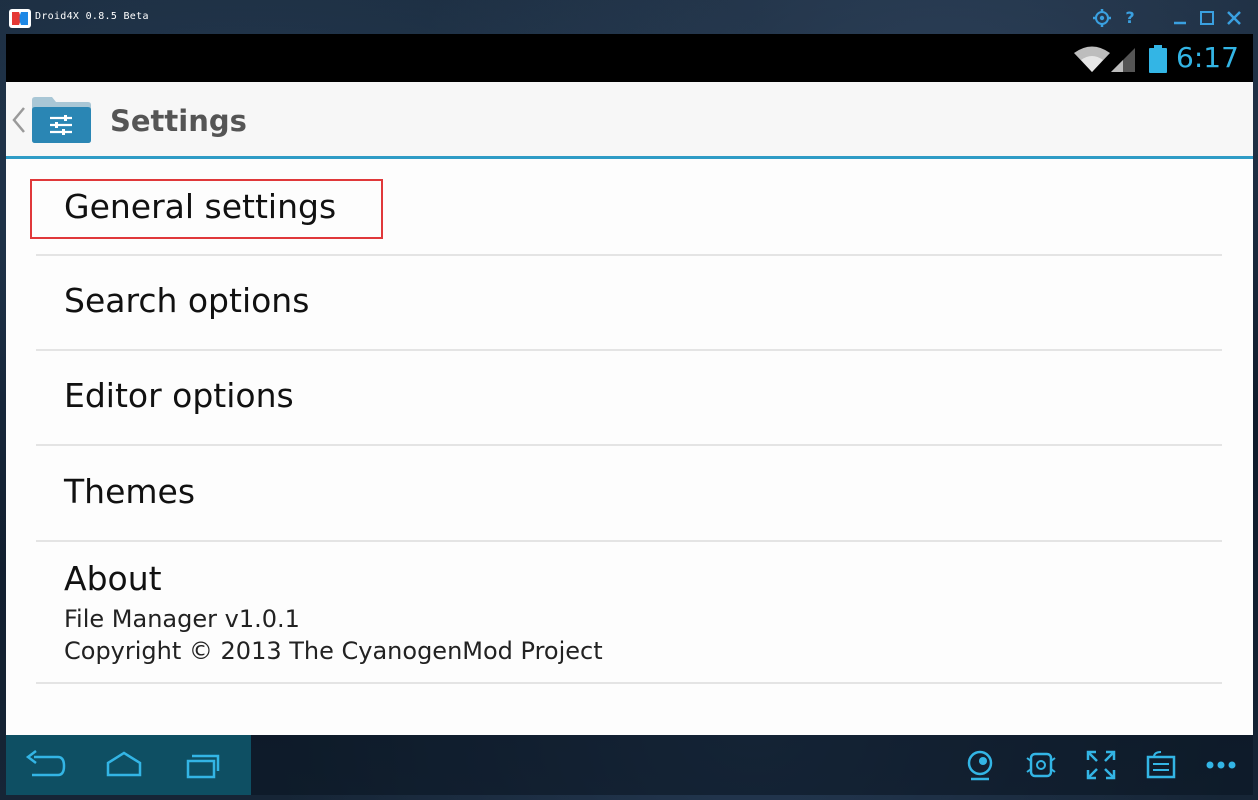 Image resolution: width=1258 pixels, height=800 pixels. Describe the element at coordinates (629, 398) in the screenshot. I see `settings-item-editor: Editor options` at that location.